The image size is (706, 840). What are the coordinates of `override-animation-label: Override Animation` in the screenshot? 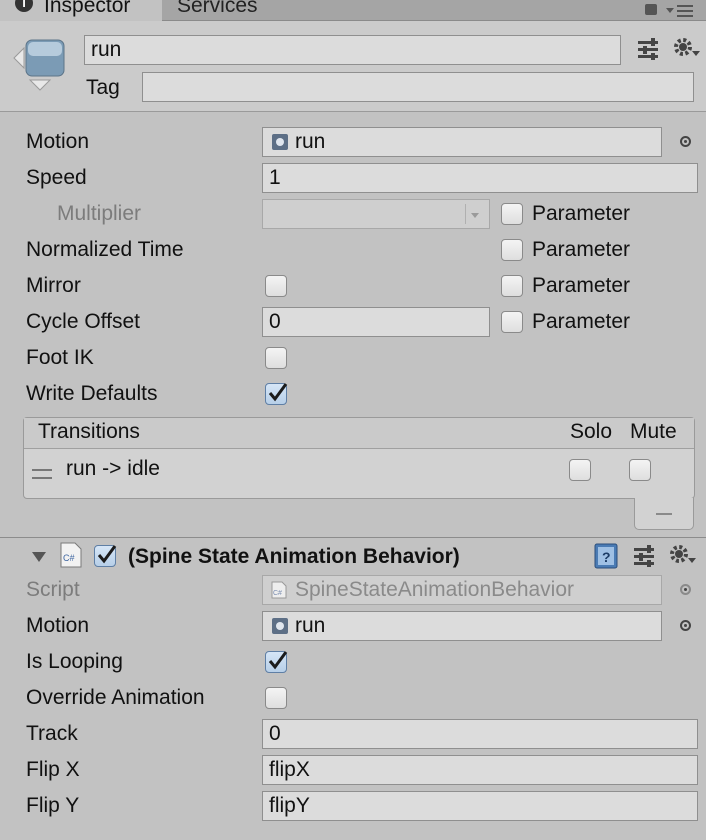 It's located at (115, 697).